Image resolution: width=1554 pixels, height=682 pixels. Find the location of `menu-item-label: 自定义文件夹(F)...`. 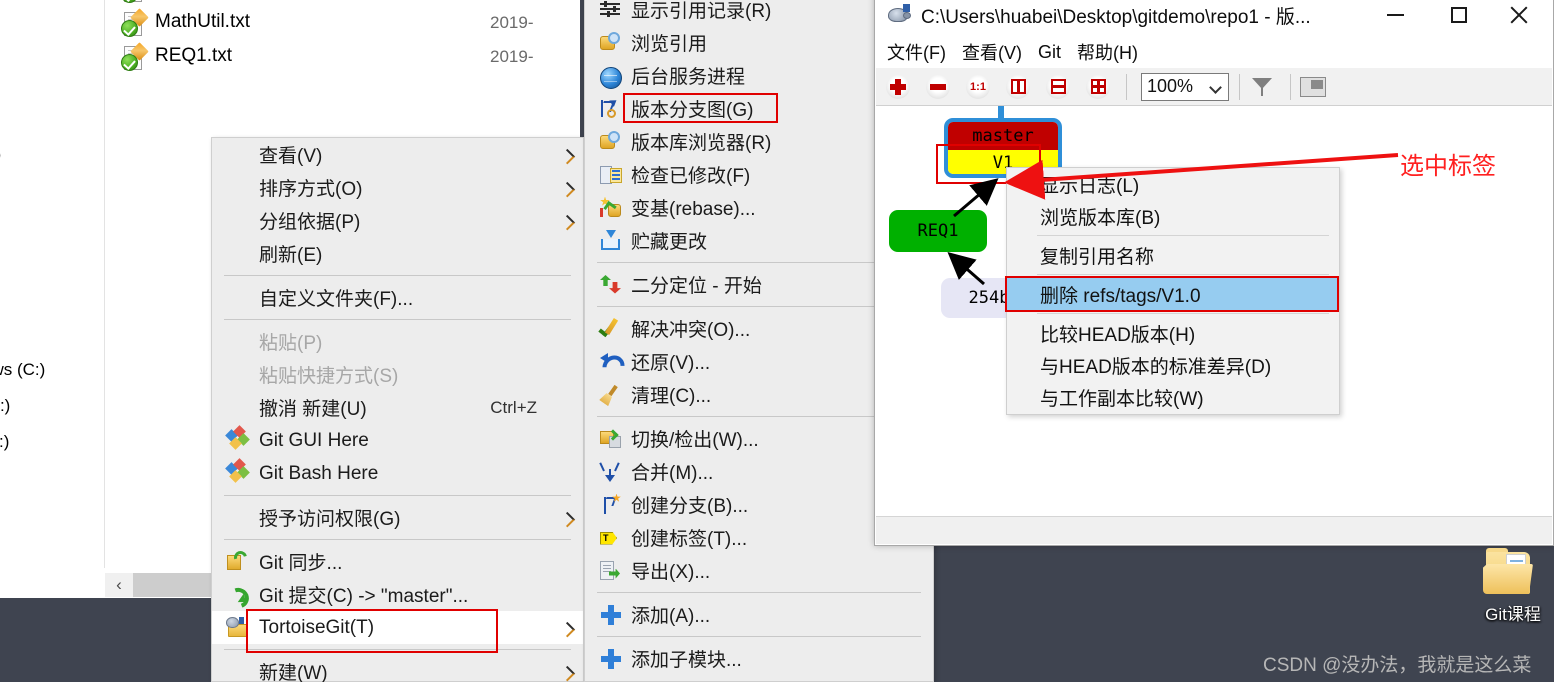

menu-item-label: 自定义文件夹(F)... is located at coordinates (336, 299).